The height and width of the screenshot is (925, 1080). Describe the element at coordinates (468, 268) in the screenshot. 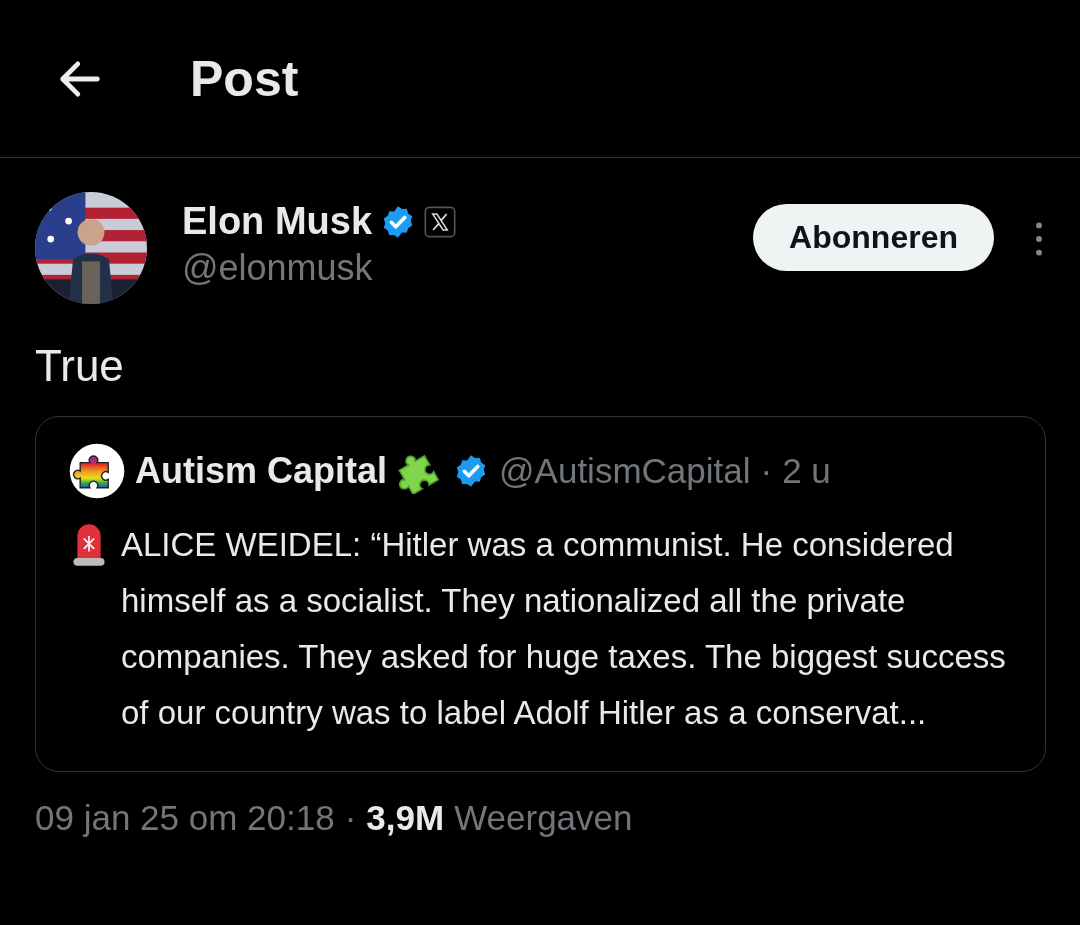

I see `author-handle: @elonmusk` at that location.